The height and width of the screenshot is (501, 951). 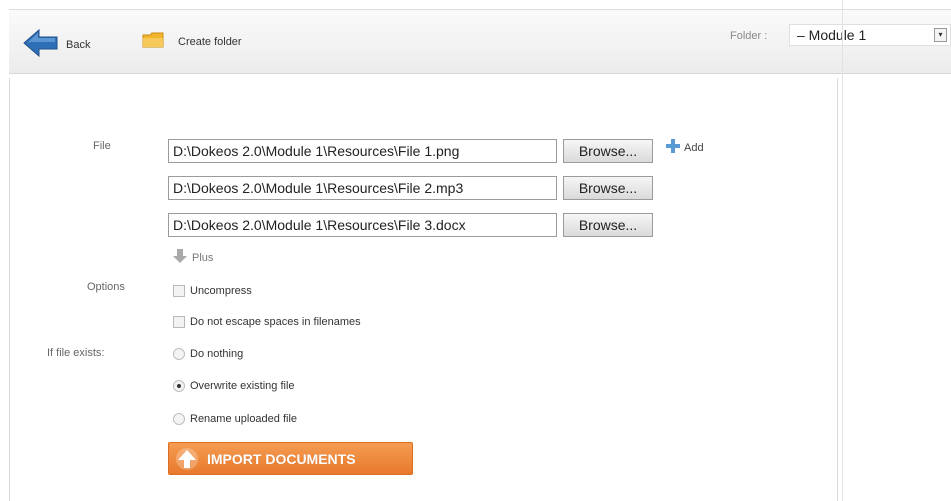 I want to click on divider, so click(x=842, y=250).